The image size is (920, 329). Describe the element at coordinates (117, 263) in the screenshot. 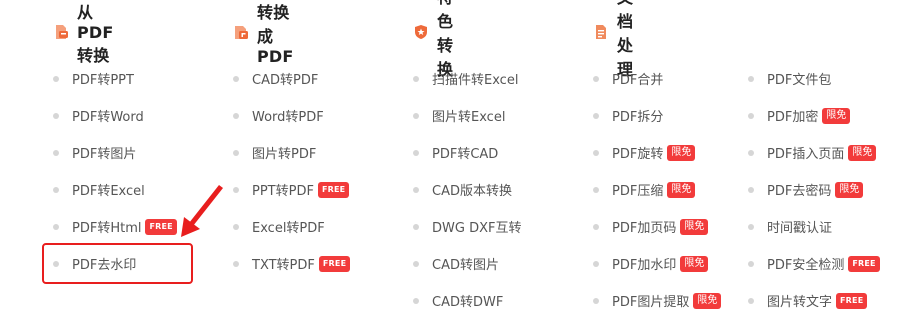

I see `highlight-box` at that location.